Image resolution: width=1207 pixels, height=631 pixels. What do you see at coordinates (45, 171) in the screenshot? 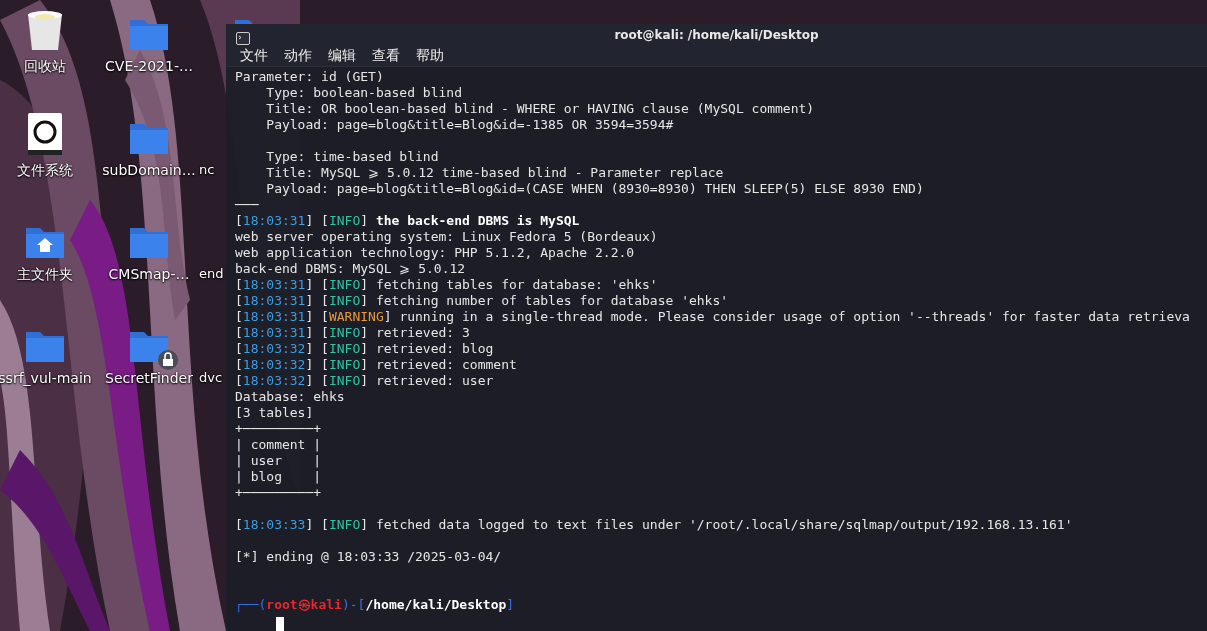
I see `icon-label: 文件系统` at bounding box center [45, 171].